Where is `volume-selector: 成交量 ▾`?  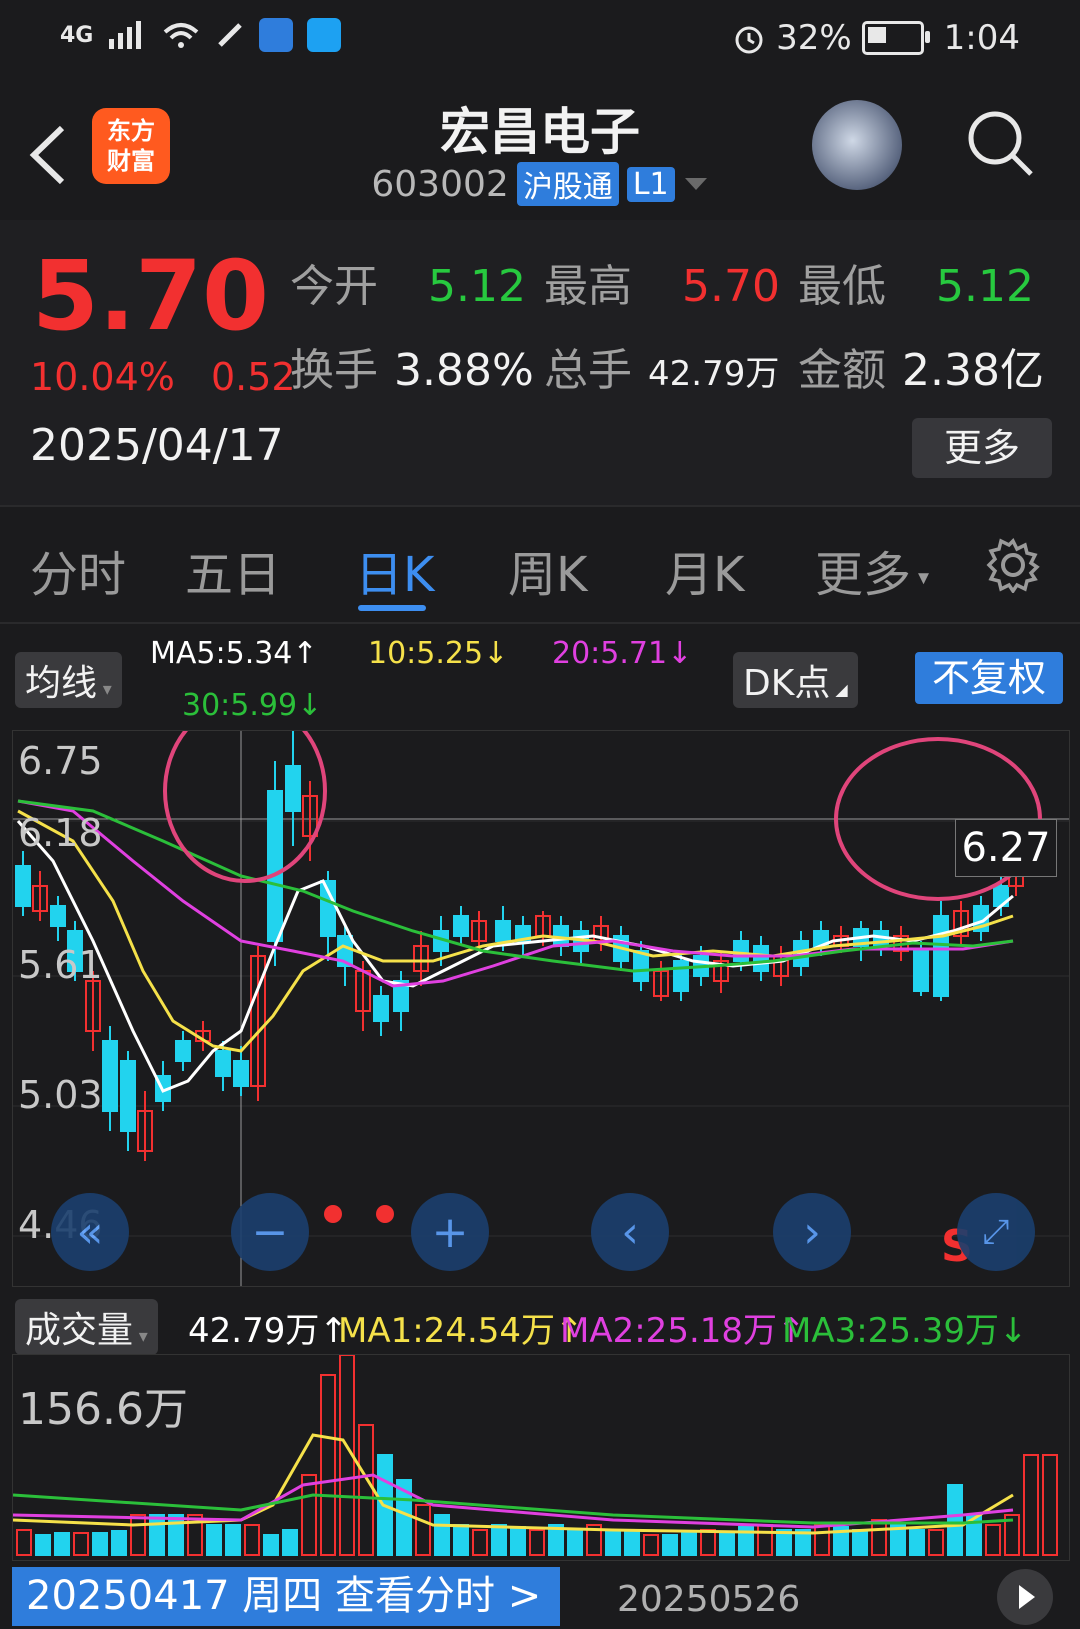
volume-selector: 成交量 ▾ is located at coordinates (86, 1327).